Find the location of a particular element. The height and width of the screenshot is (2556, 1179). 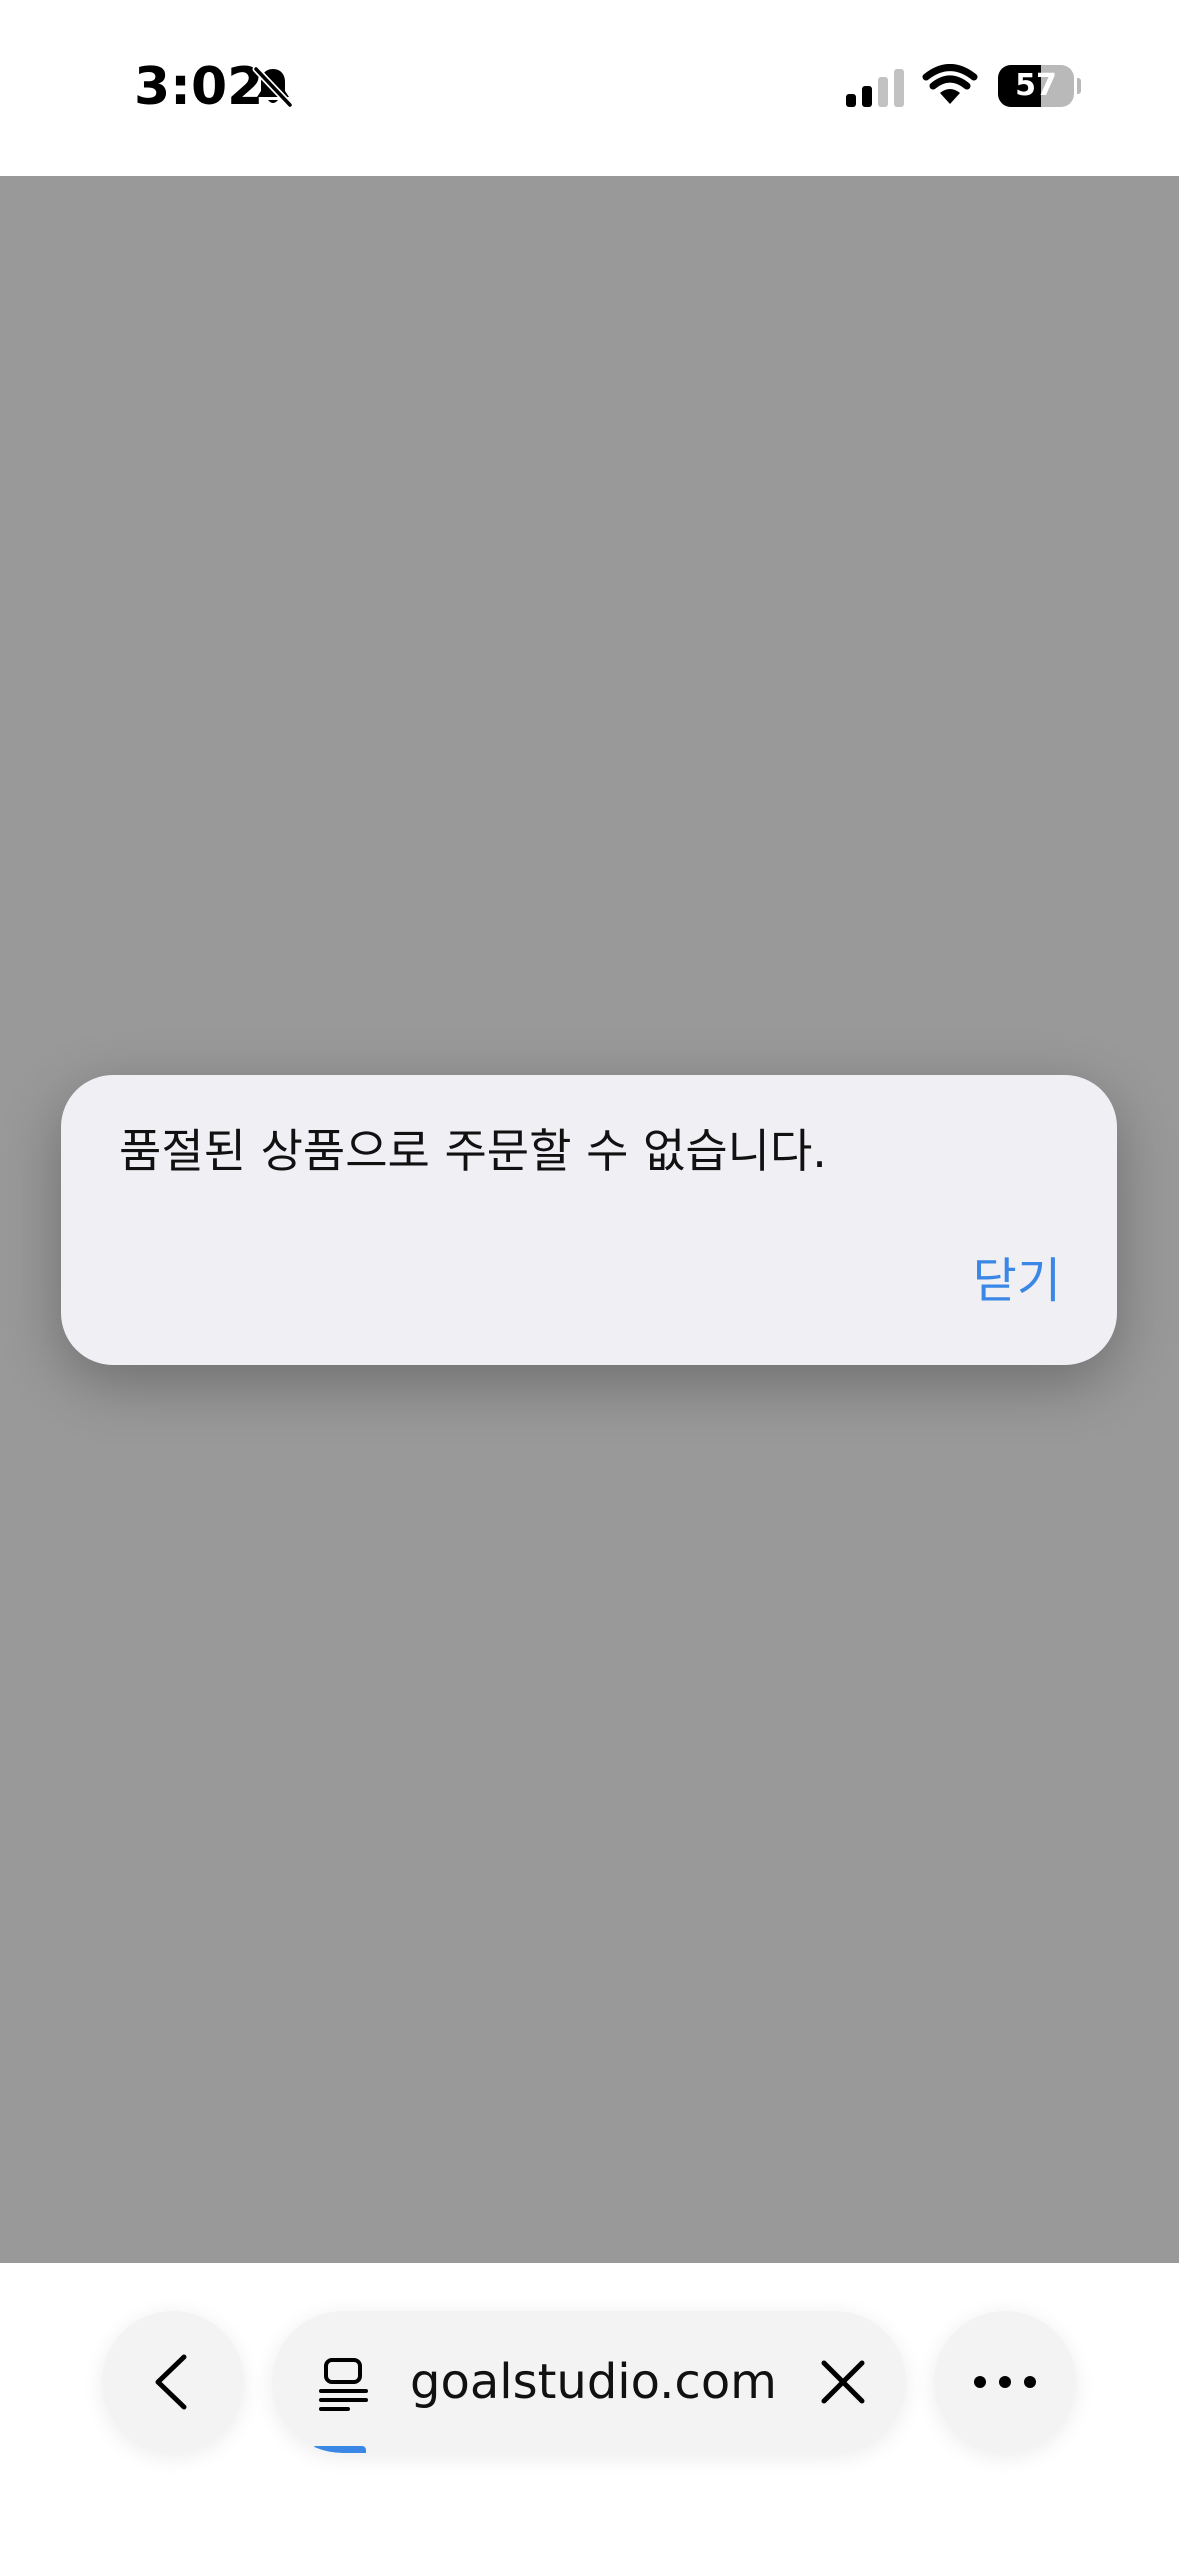

alert-dialog: 품절된 상품으로 주문할 수 없습니다. 닫기 is located at coordinates (589, 1220).